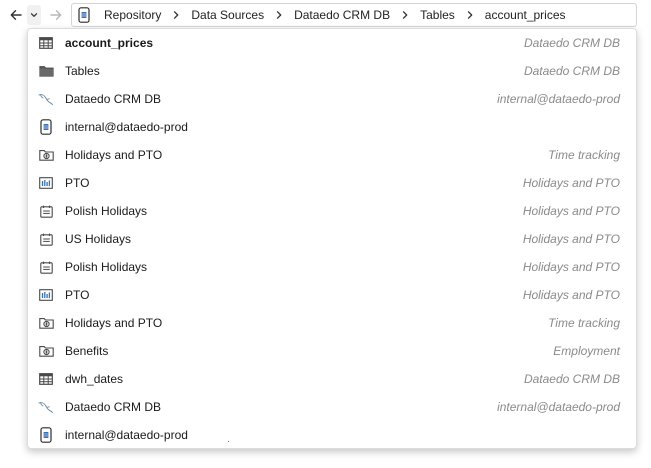  Describe the element at coordinates (46, 71) in the screenshot. I see `folder-icon` at that location.